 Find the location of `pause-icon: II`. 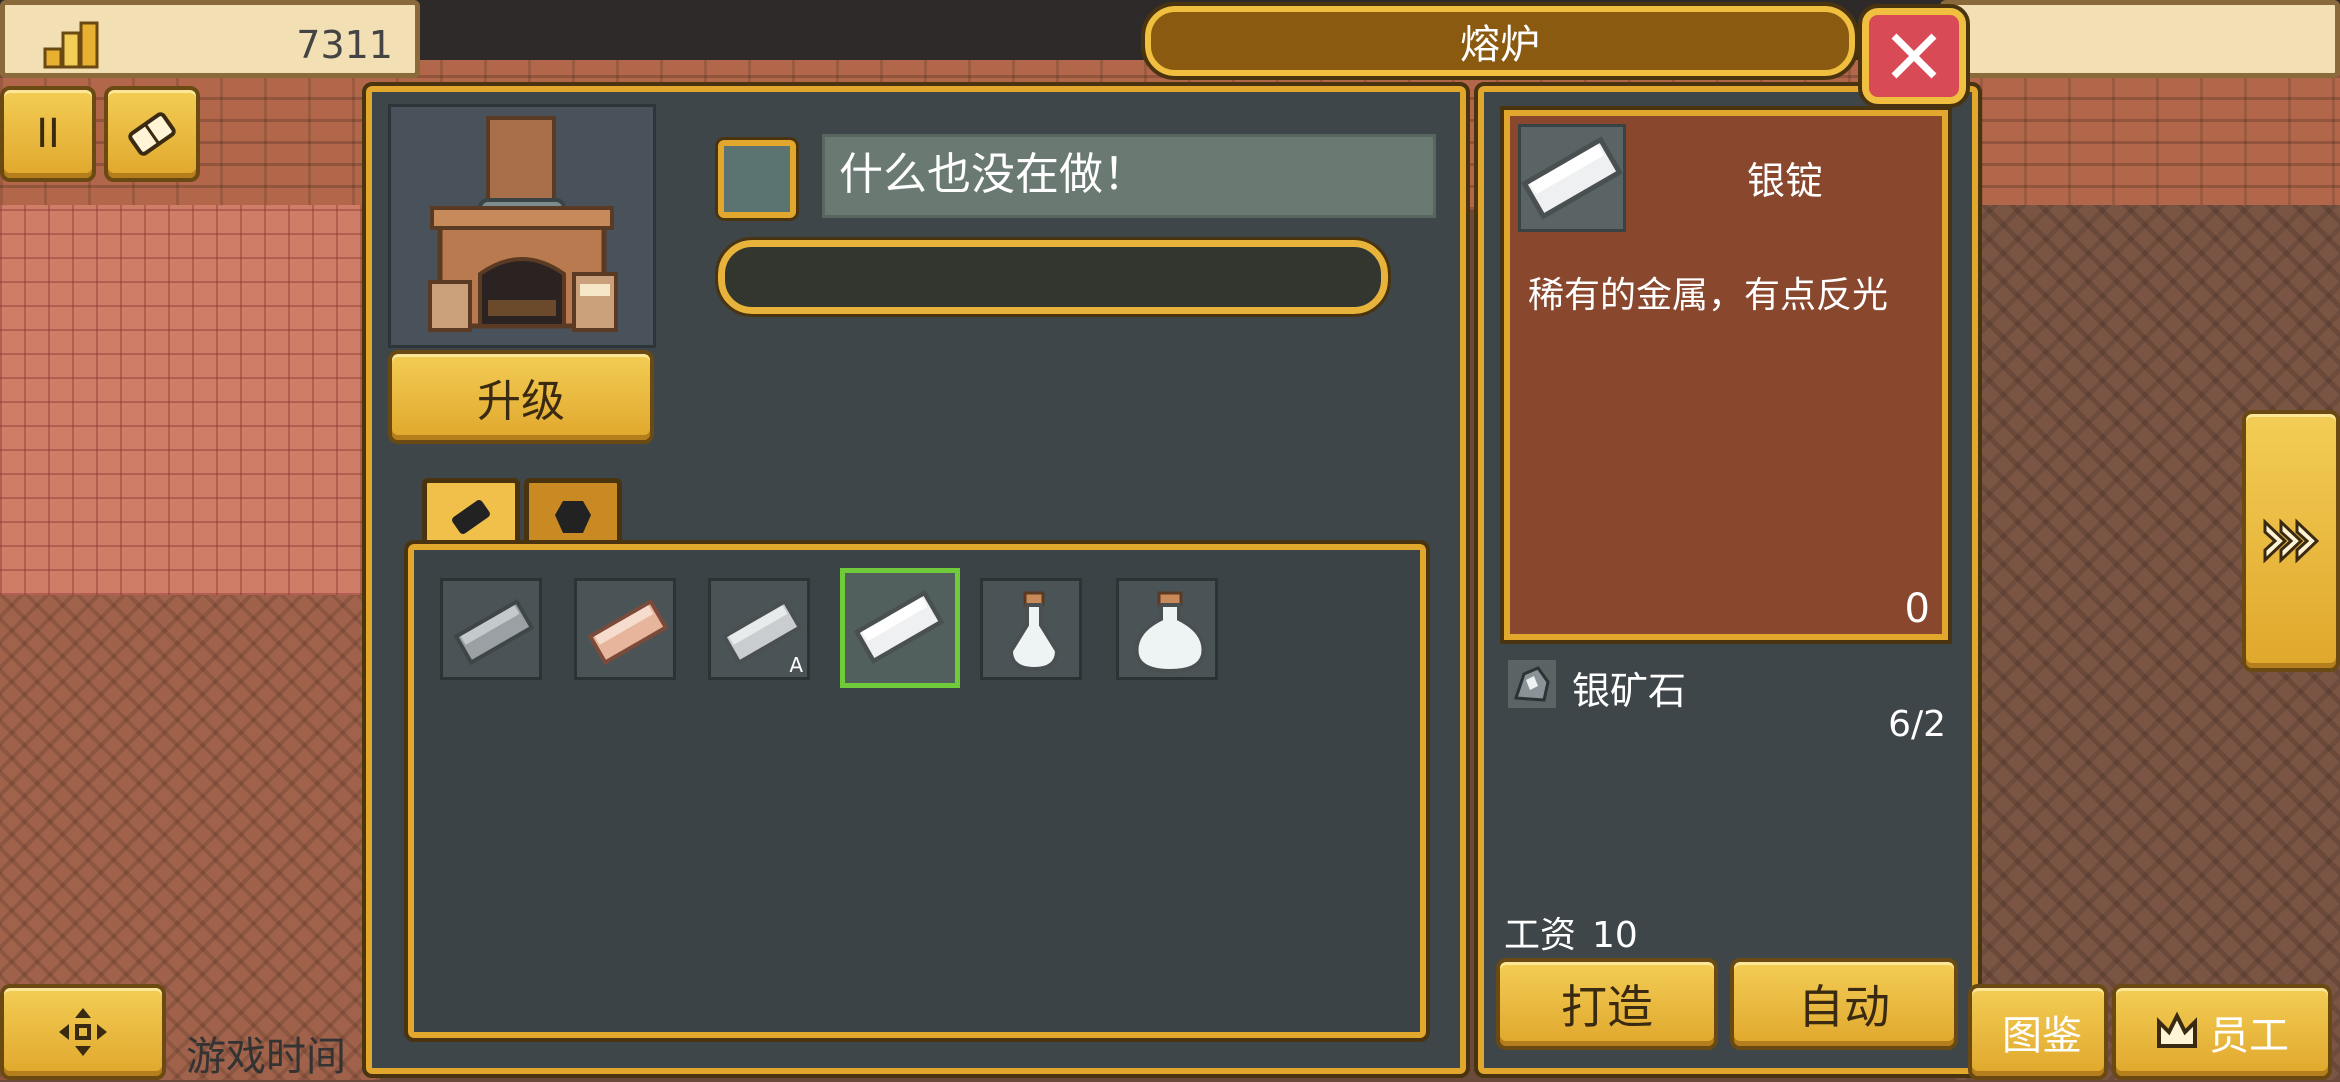

pause-icon: II is located at coordinates (48, 134).